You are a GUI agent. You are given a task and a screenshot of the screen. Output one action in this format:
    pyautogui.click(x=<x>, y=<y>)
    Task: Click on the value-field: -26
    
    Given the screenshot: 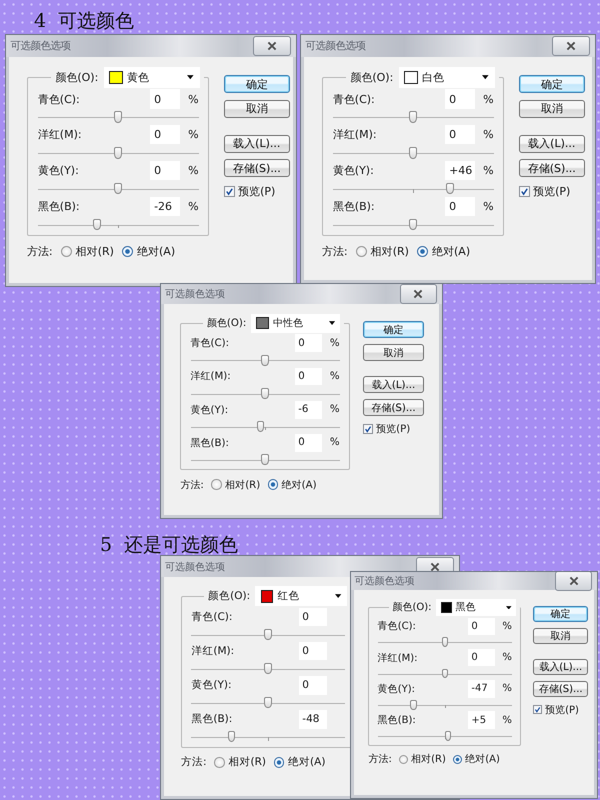 What is the action you would take?
    pyautogui.click(x=165, y=206)
    